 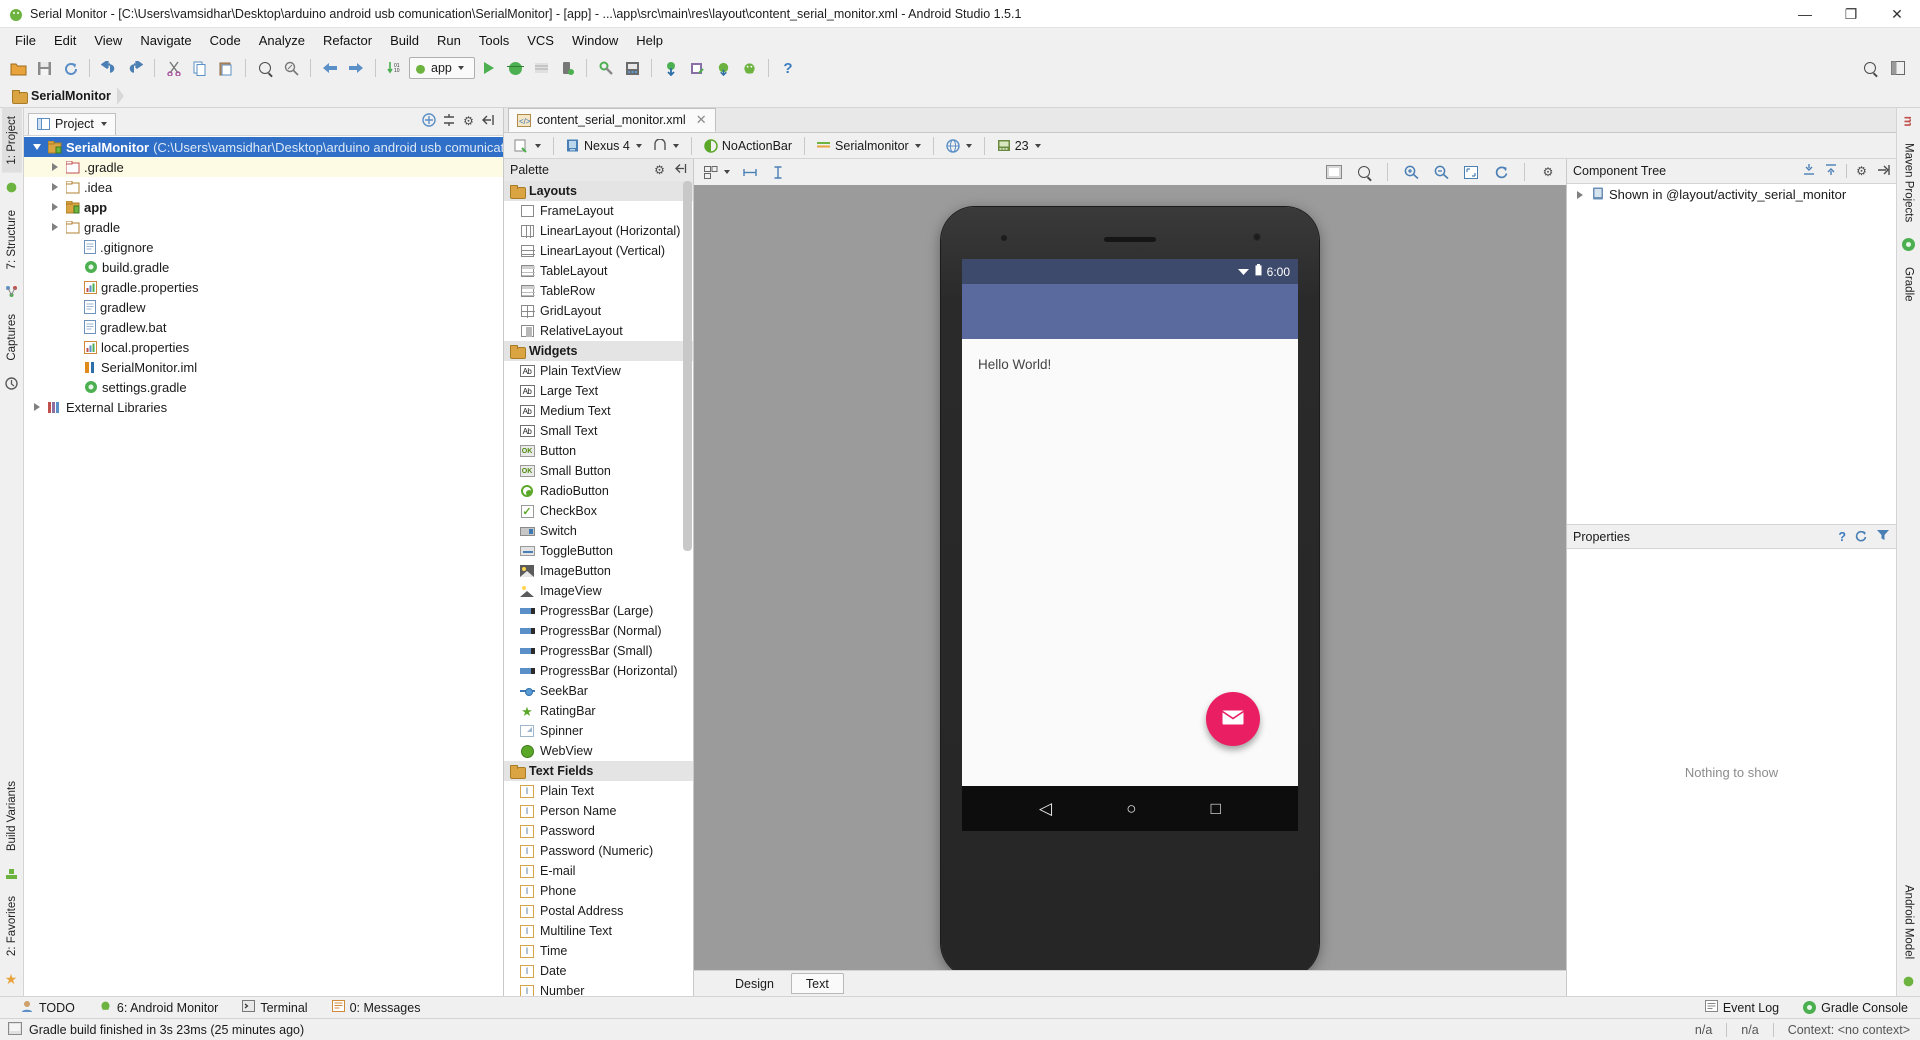 I want to click on menu-help: Help, so click(x=649, y=40).